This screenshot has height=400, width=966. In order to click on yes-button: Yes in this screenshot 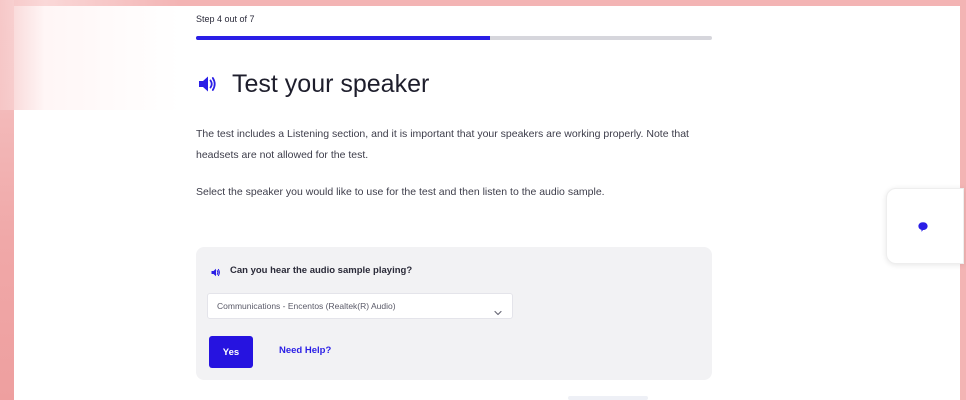, I will do `click(231, 352)`.